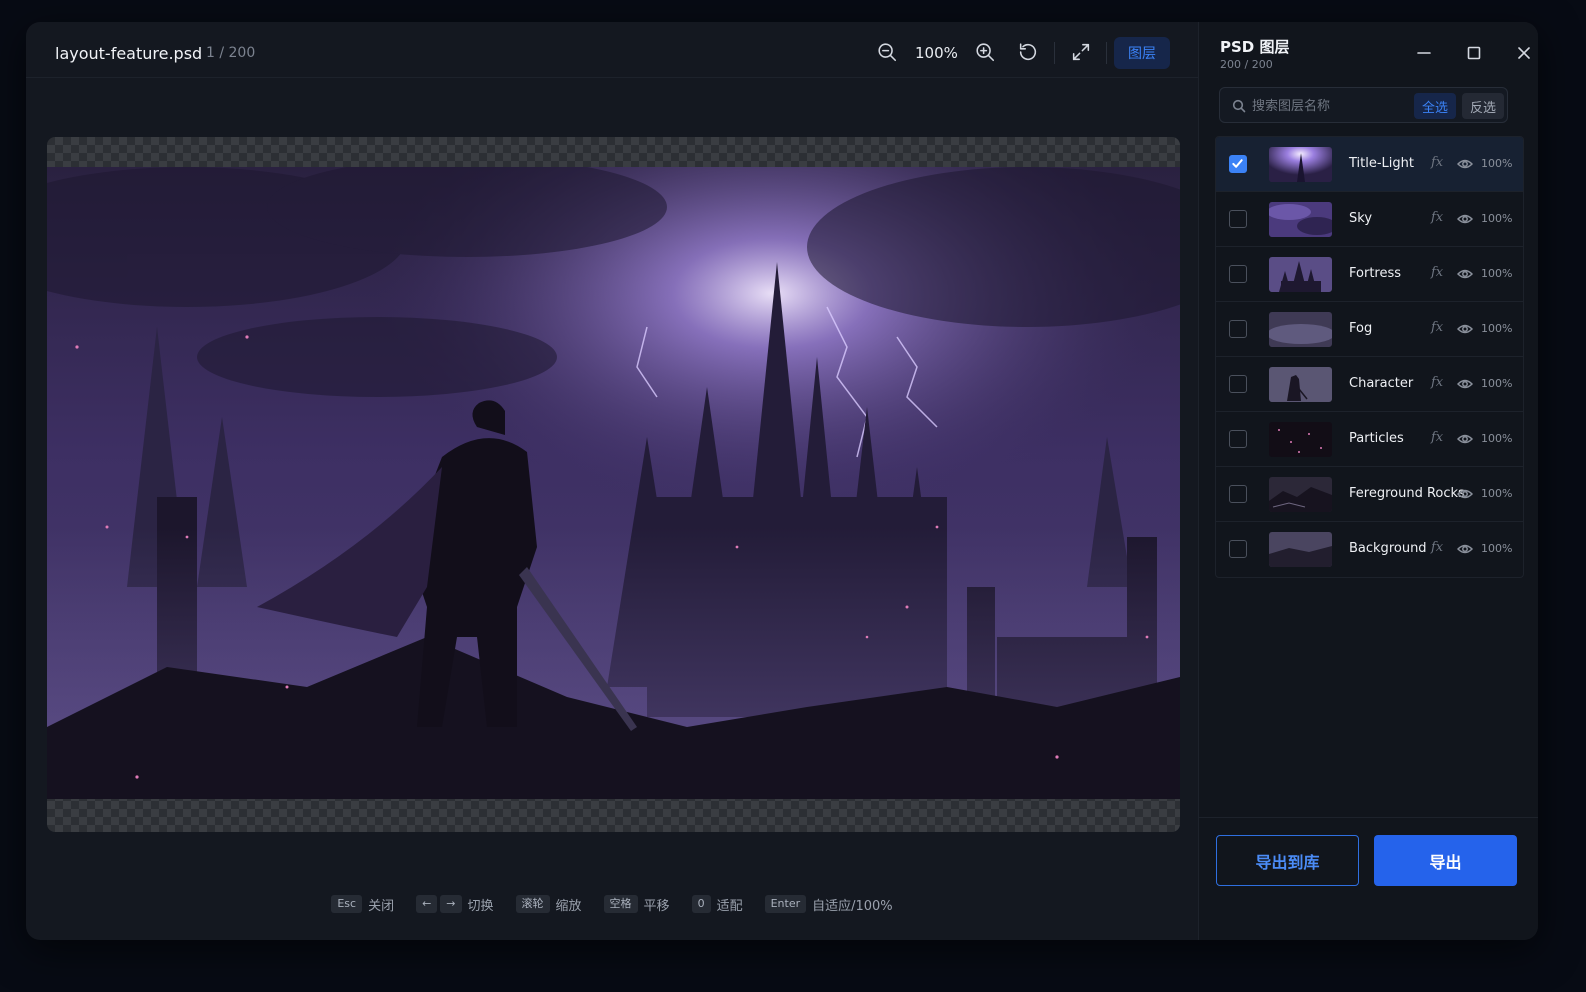 The height and width of the screenshot is (992, 1586). I want to click on layer-row: Background fx 100%, so click(1369, 549).